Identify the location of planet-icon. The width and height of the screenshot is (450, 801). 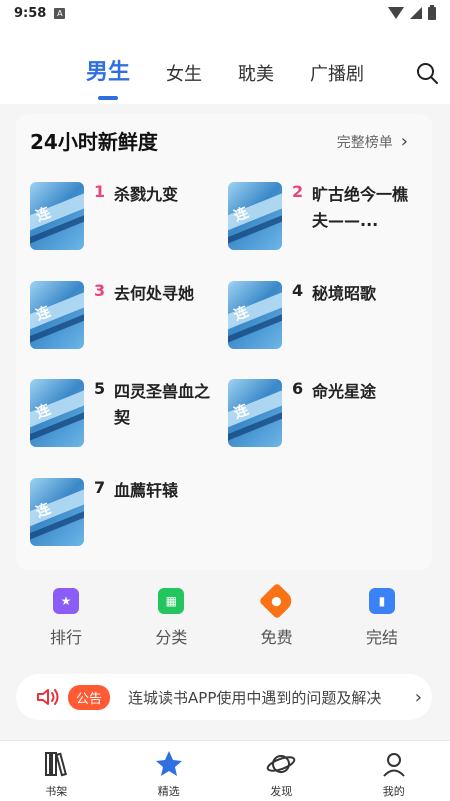
(281, 764).